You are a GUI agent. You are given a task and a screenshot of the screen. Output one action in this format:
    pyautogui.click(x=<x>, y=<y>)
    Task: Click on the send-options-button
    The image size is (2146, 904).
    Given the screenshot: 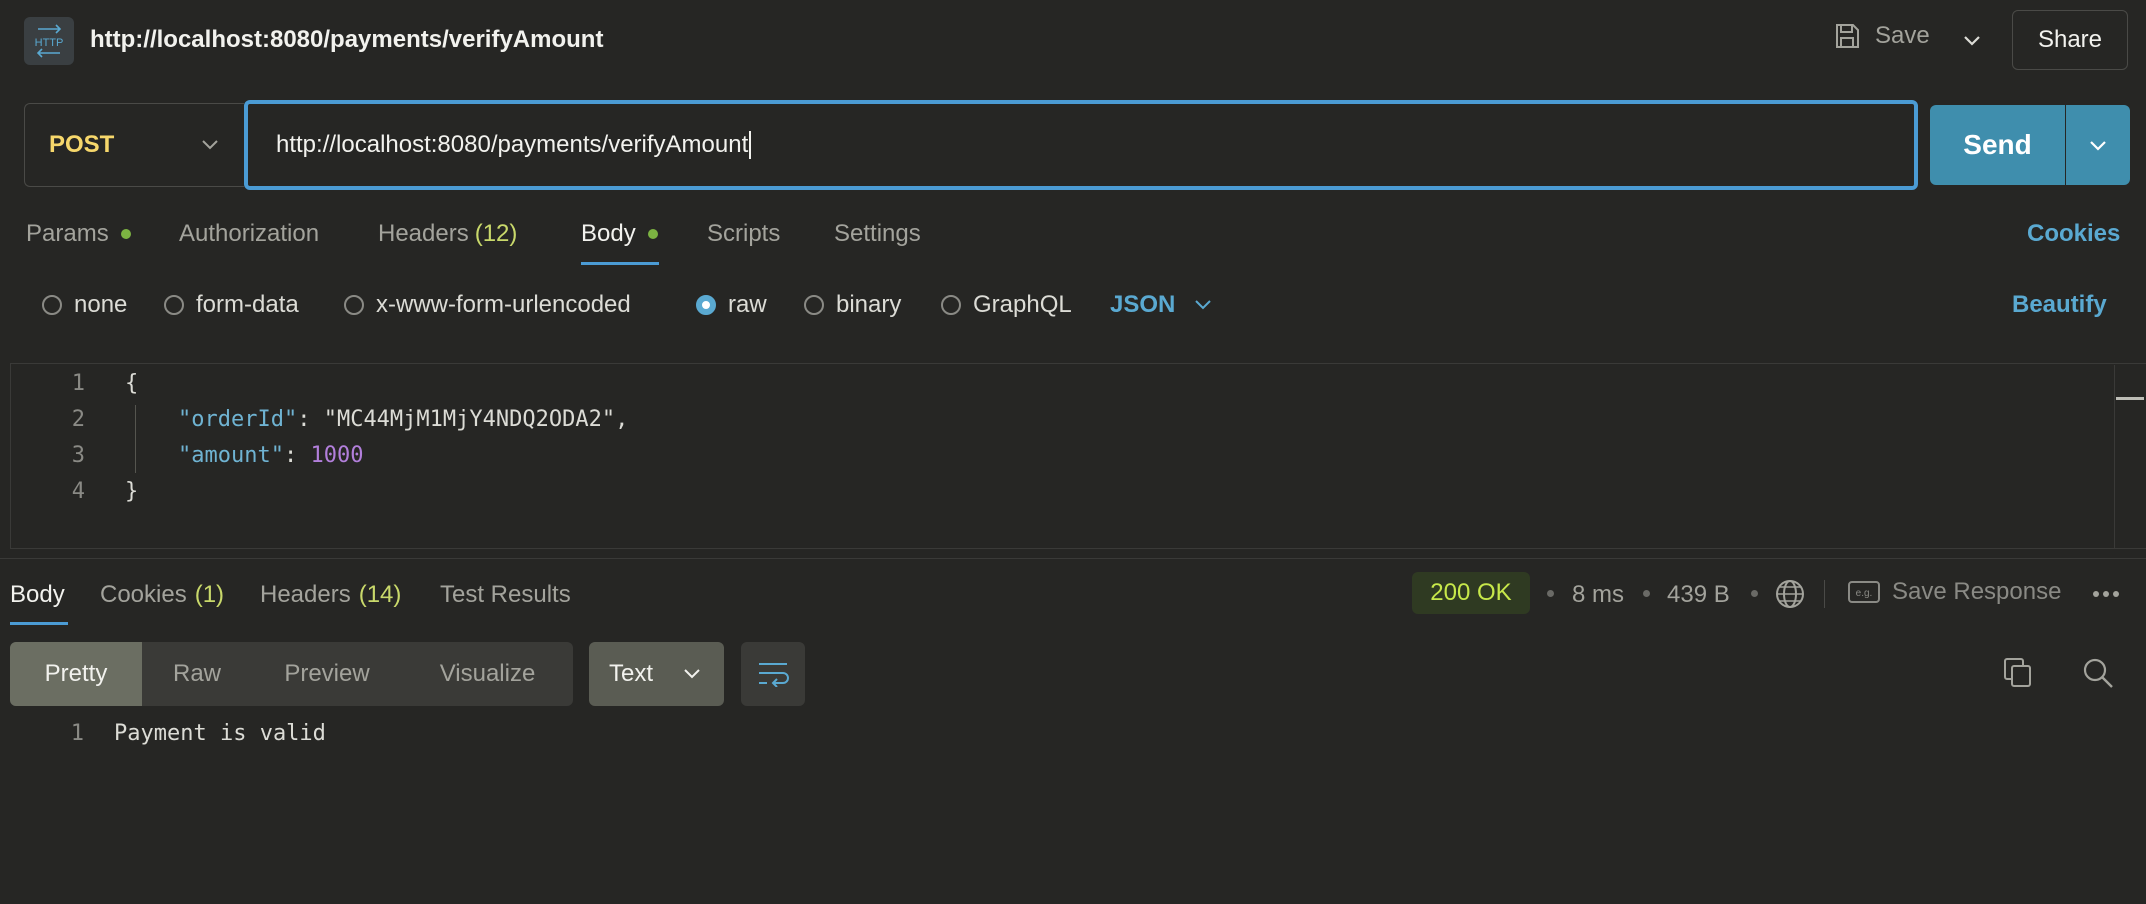 What is the action you would take?
    pyautogui.click(x=2098, y=145)
    